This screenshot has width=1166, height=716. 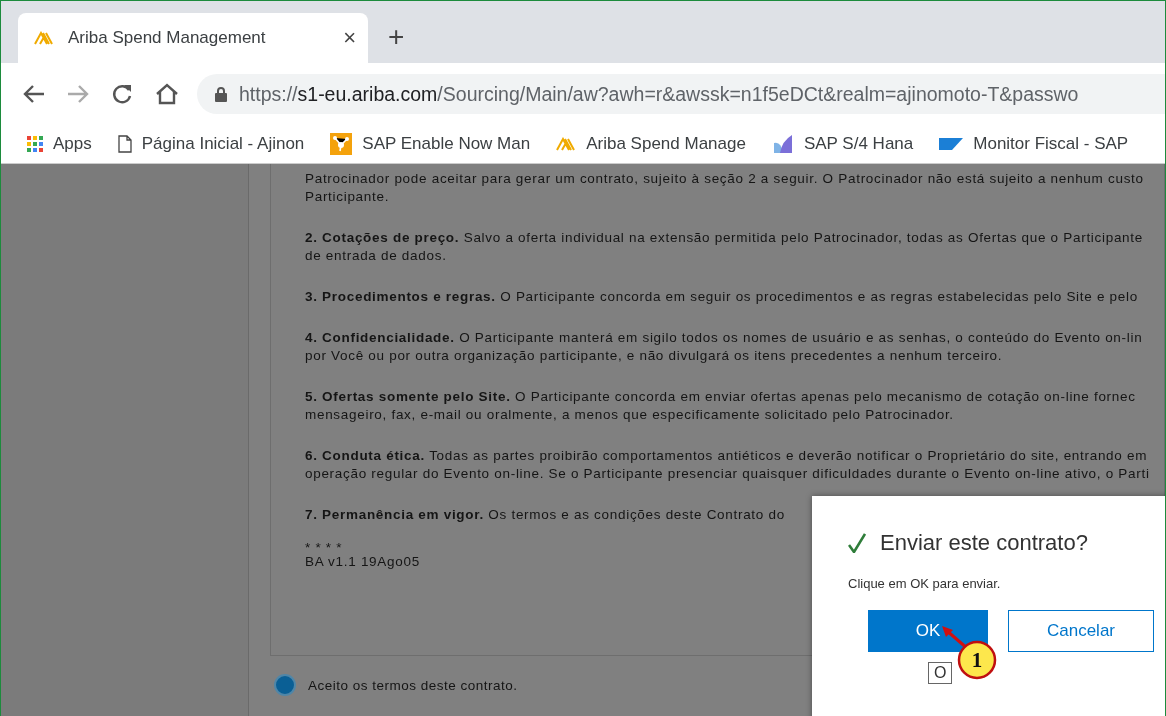 I want to click on checkmark-icon, so click(x=857, y=543).